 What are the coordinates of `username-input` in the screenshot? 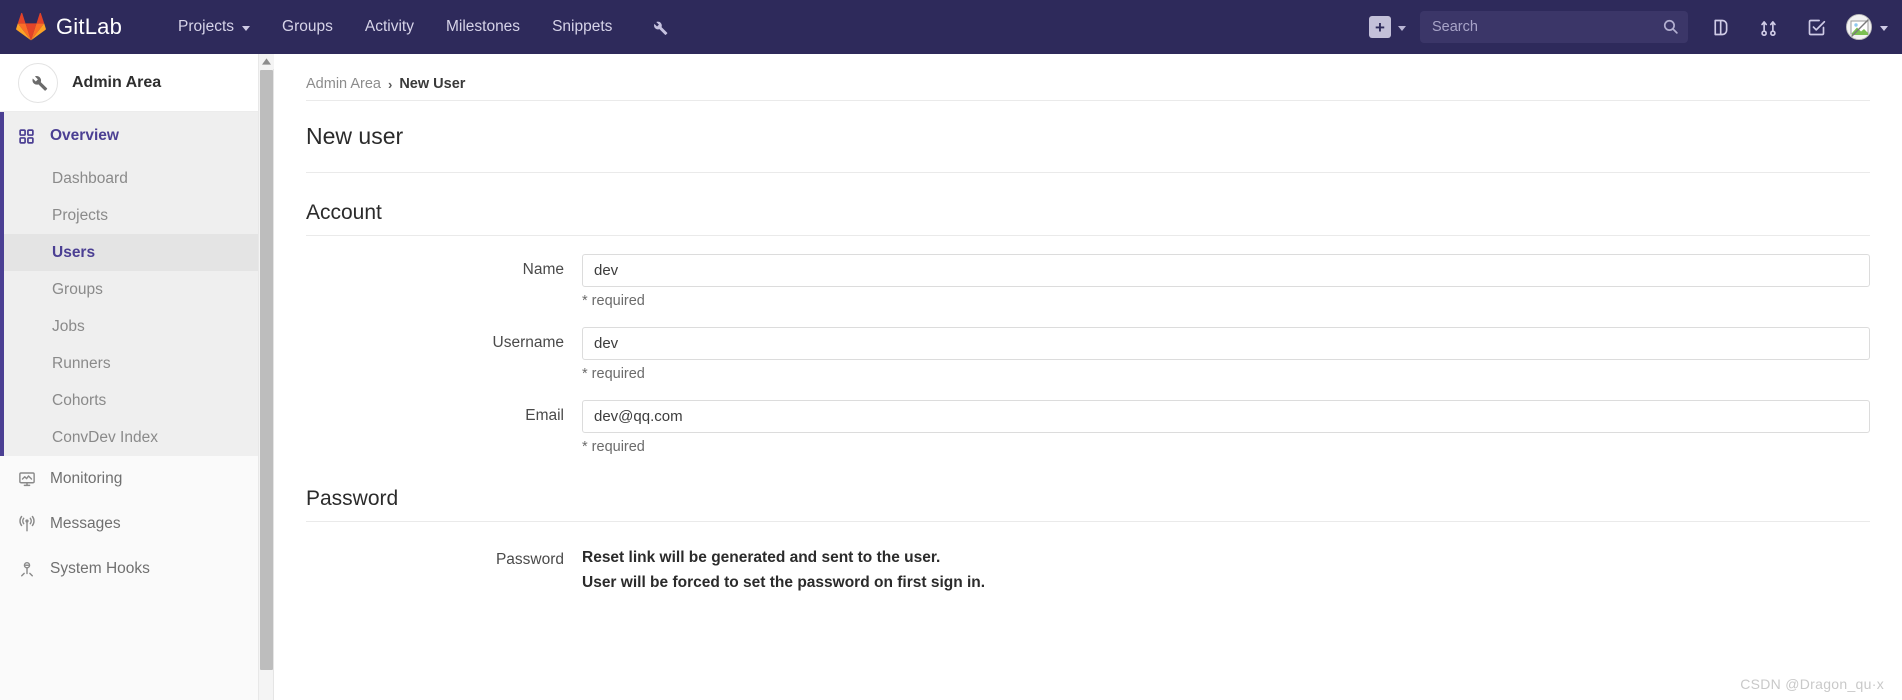 It's located at (1226, 343).